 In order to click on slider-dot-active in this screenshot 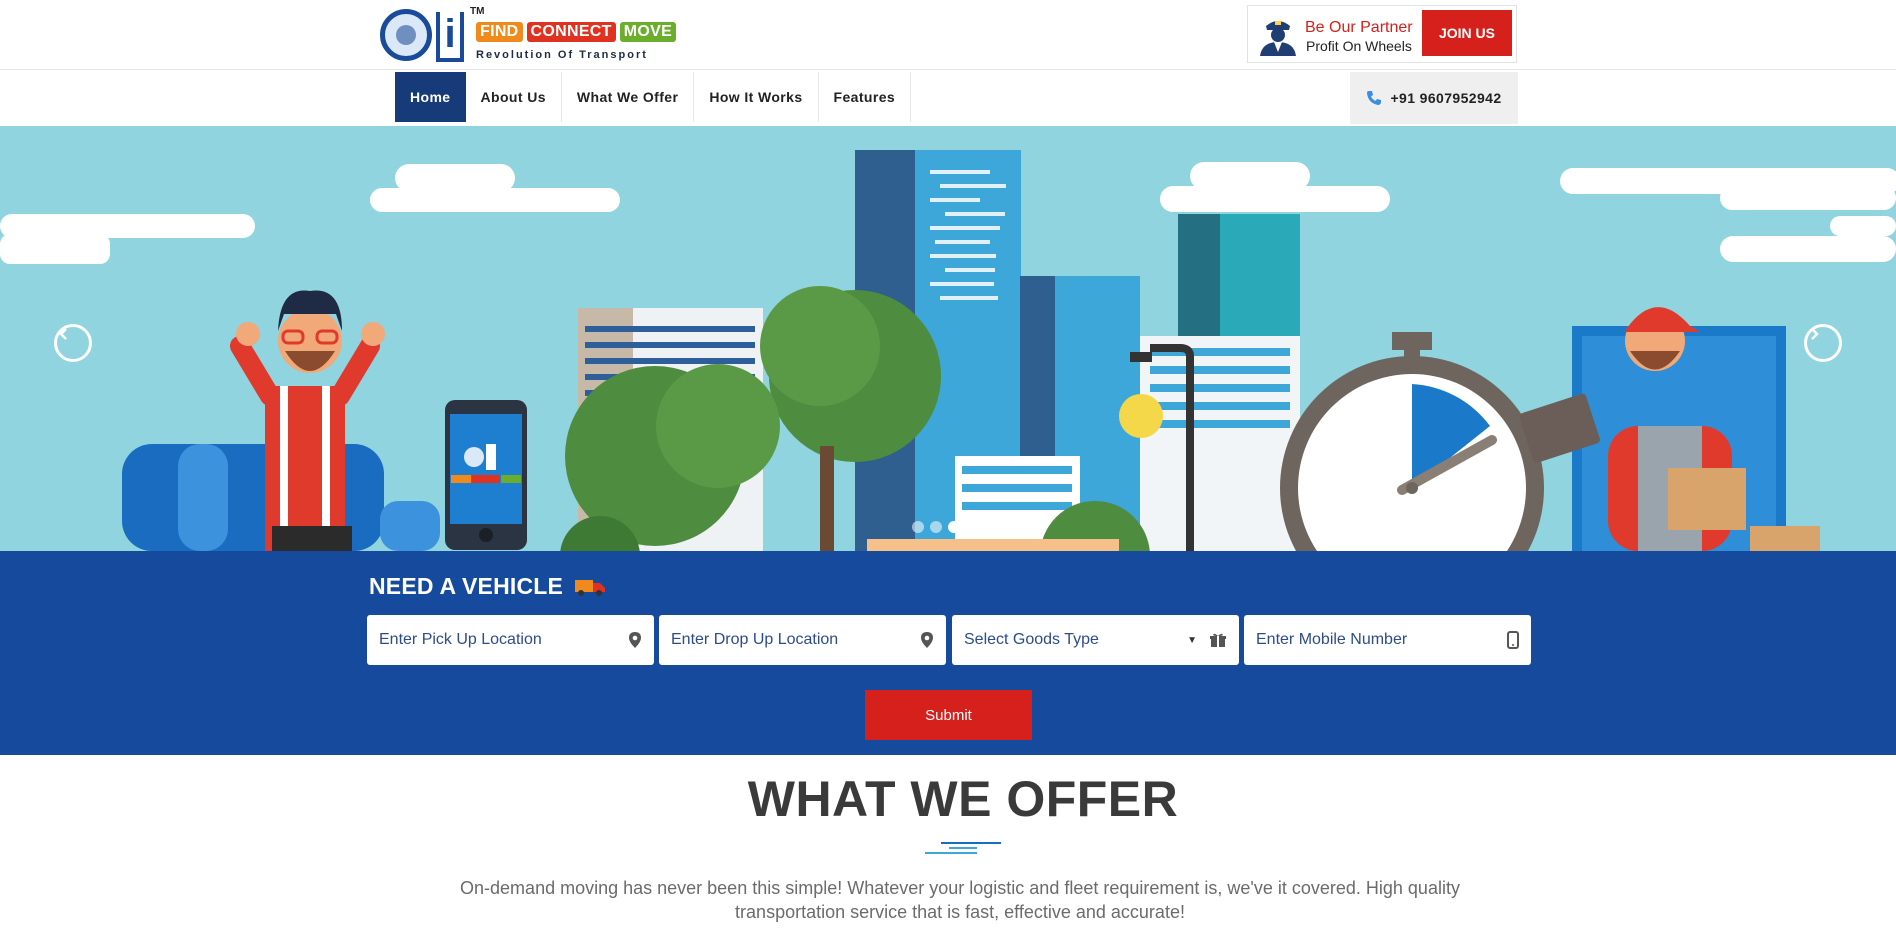, I will do `click(954, 527)`.